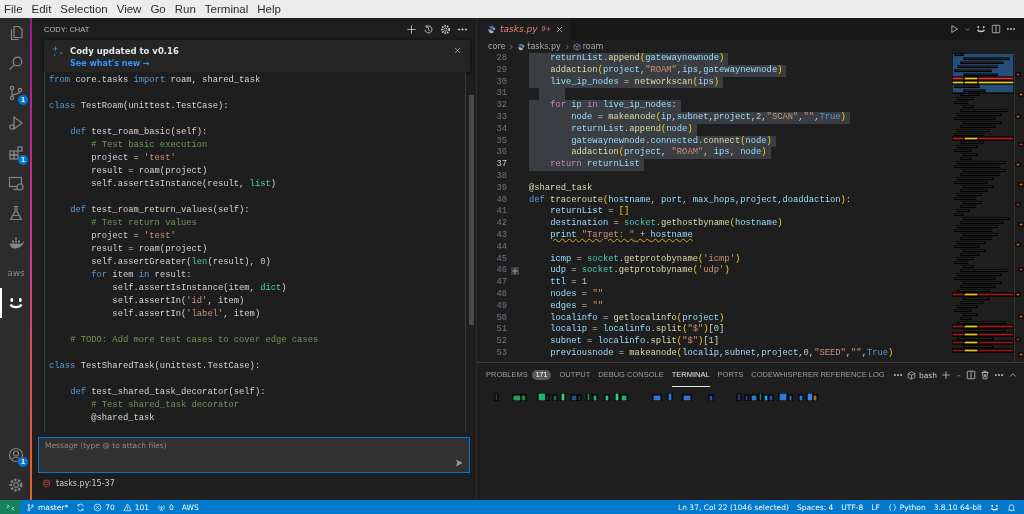 The width and height of the screenshot is (1024, 514). Describe the element at coordinates (501, 259) in the screenshot. I see `line-number: 45` at that location.